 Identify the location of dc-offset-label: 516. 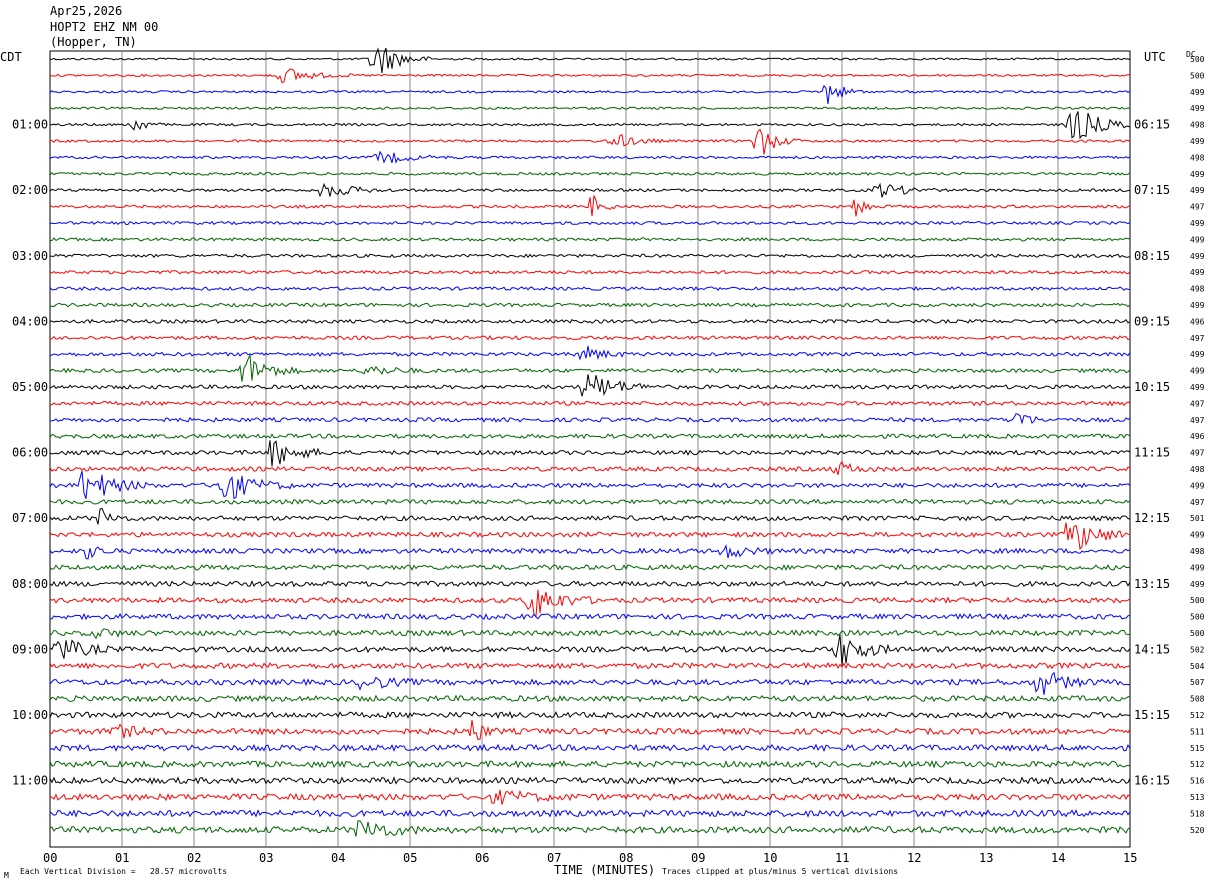
(1197, 781).